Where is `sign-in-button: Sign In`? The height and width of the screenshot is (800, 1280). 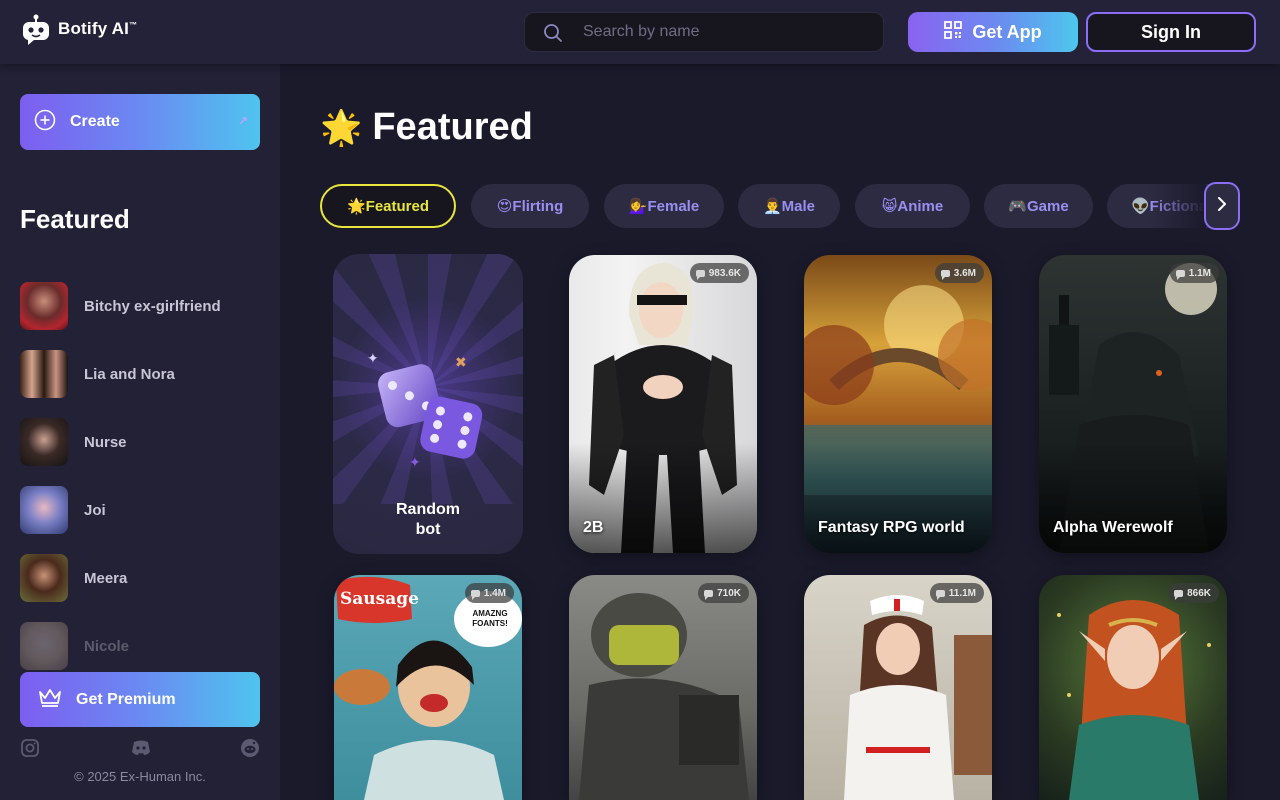
sign-in-button: Sign In is located at coordinates (1171, 32).